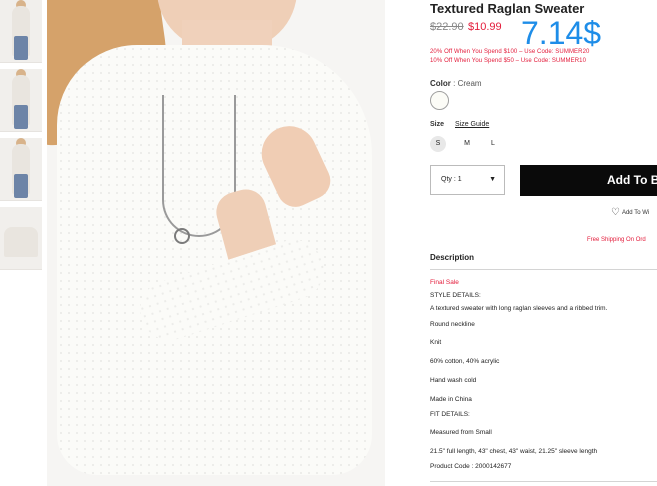 The width and height of the screenshot is (657, 486). I want to click on add-to-wishlist-link: ♡ Add To Wi, so click(630, 212).